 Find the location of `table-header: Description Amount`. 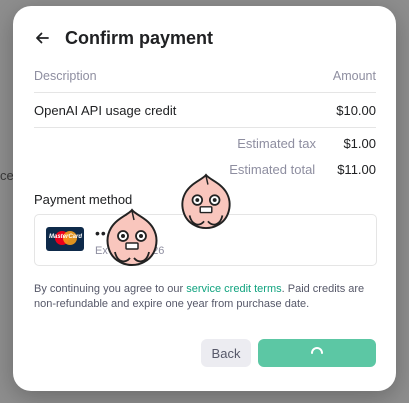

table-header: Description Amount is located at coordinates (205, 76).